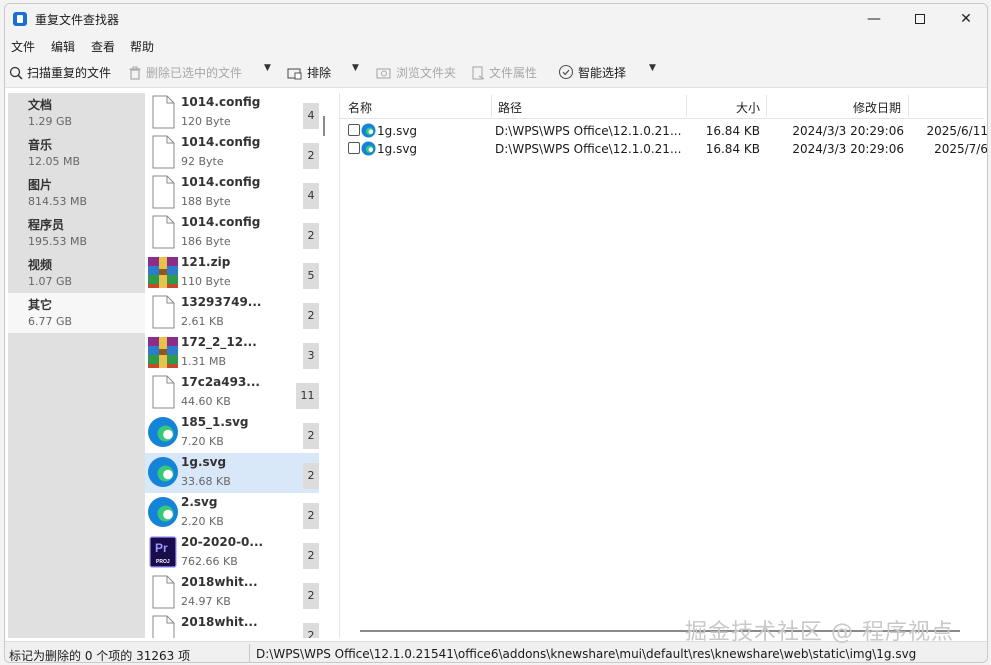 This screenshot has height=665, width=991. I want to click on delete-options-chevron-down-icon: ▼, so click(267, 68).